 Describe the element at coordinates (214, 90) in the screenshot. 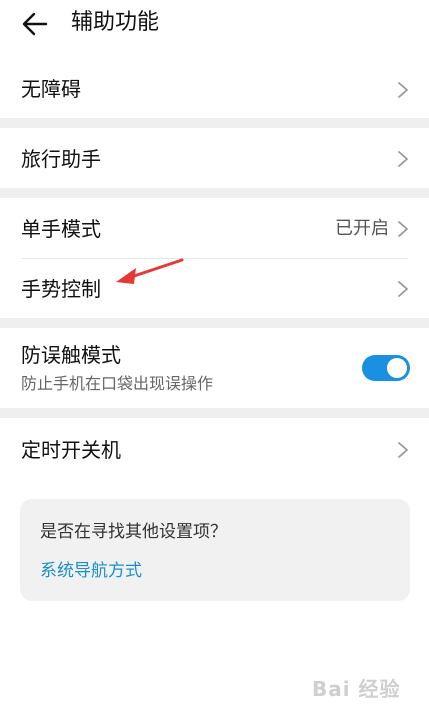

I see `row-accessibility: 无障碍` at that location.